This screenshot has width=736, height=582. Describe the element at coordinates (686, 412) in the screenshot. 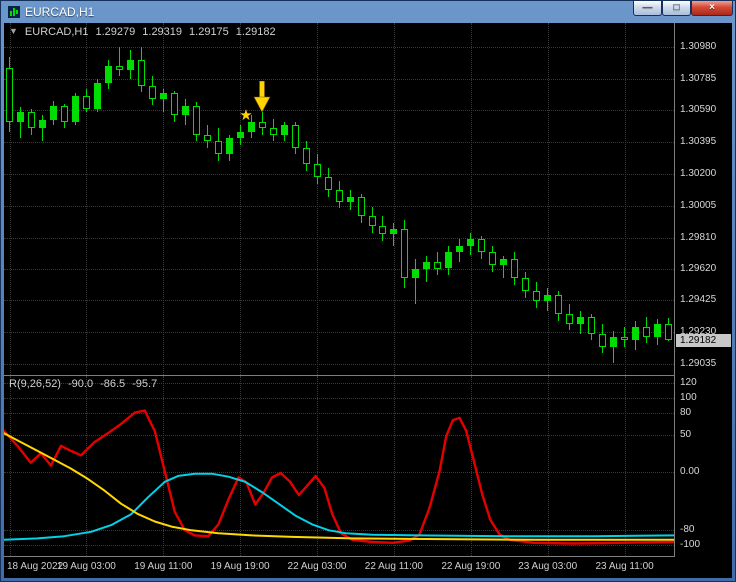

I see `indicator-axis-label: 80` at that location.